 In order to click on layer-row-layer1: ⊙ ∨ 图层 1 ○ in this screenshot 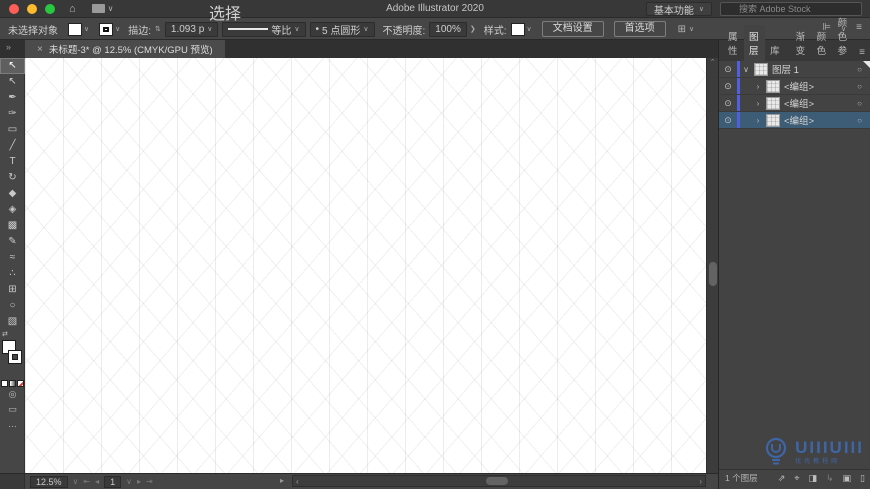, I will do `click(794, 69)`.